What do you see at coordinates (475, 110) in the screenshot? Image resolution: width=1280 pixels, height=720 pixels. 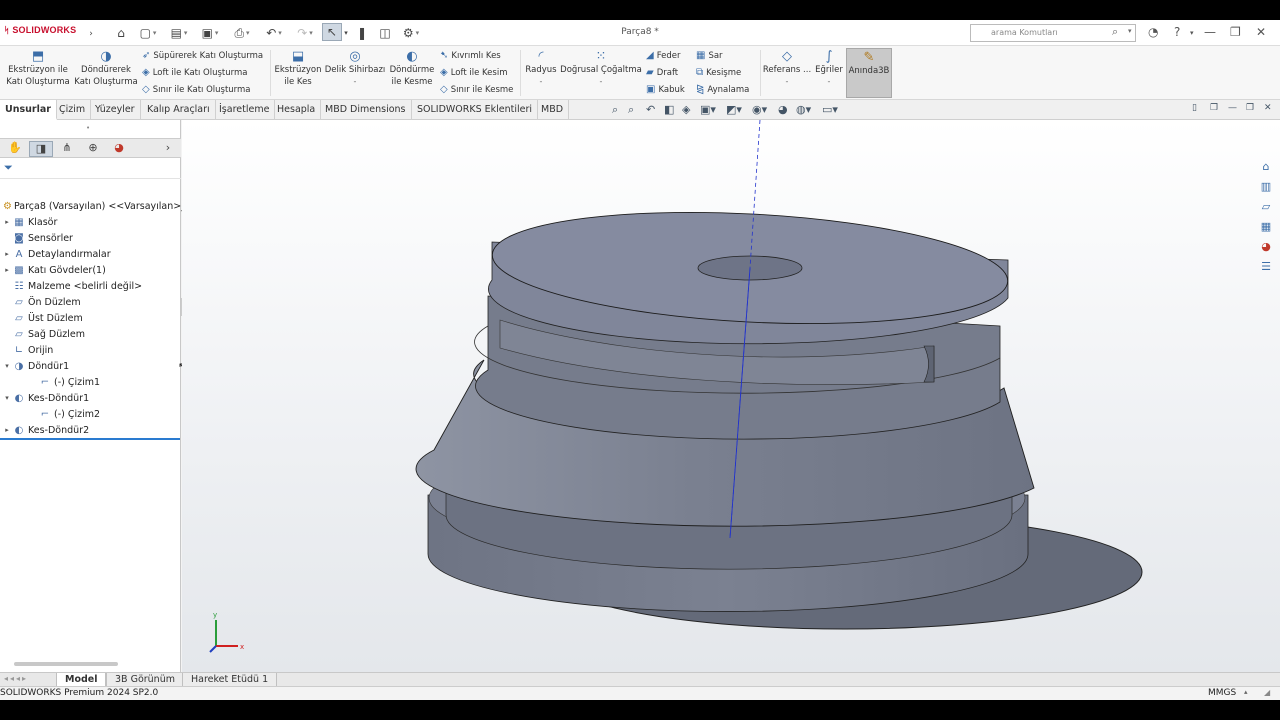 I see `tab-solidworks-addins: SOLIDWORKS Eklentileri` at bounding box center [475, 110].